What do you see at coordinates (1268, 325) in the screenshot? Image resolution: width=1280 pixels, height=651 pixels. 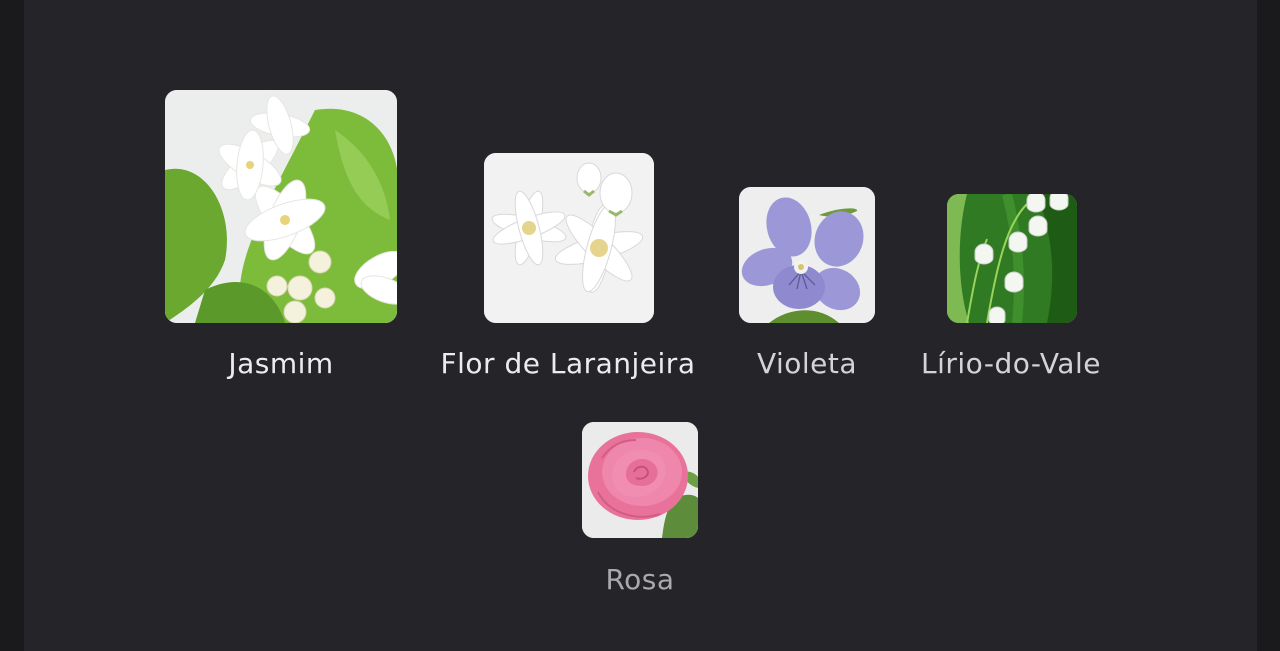 I see `window-edge-right` at bounding box center [1268, 325].